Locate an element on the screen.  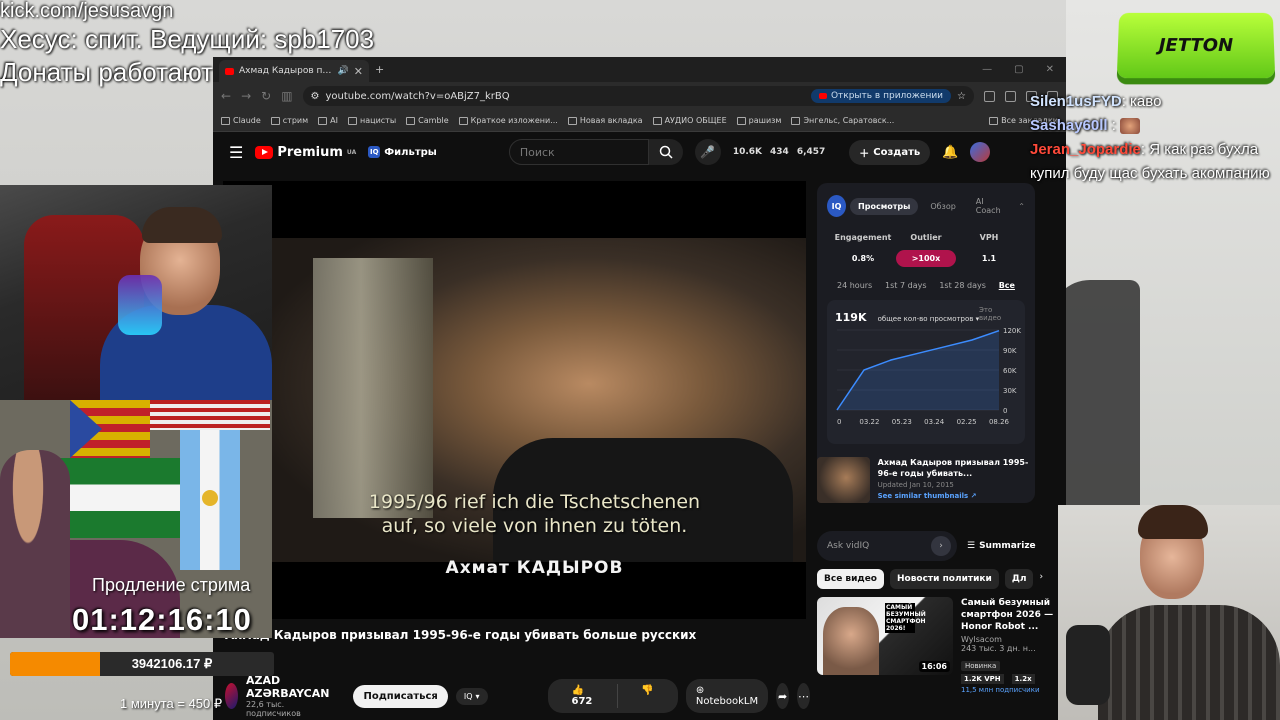
hamburger-menu-icon: ☰ is located at coordinates (236, 152).